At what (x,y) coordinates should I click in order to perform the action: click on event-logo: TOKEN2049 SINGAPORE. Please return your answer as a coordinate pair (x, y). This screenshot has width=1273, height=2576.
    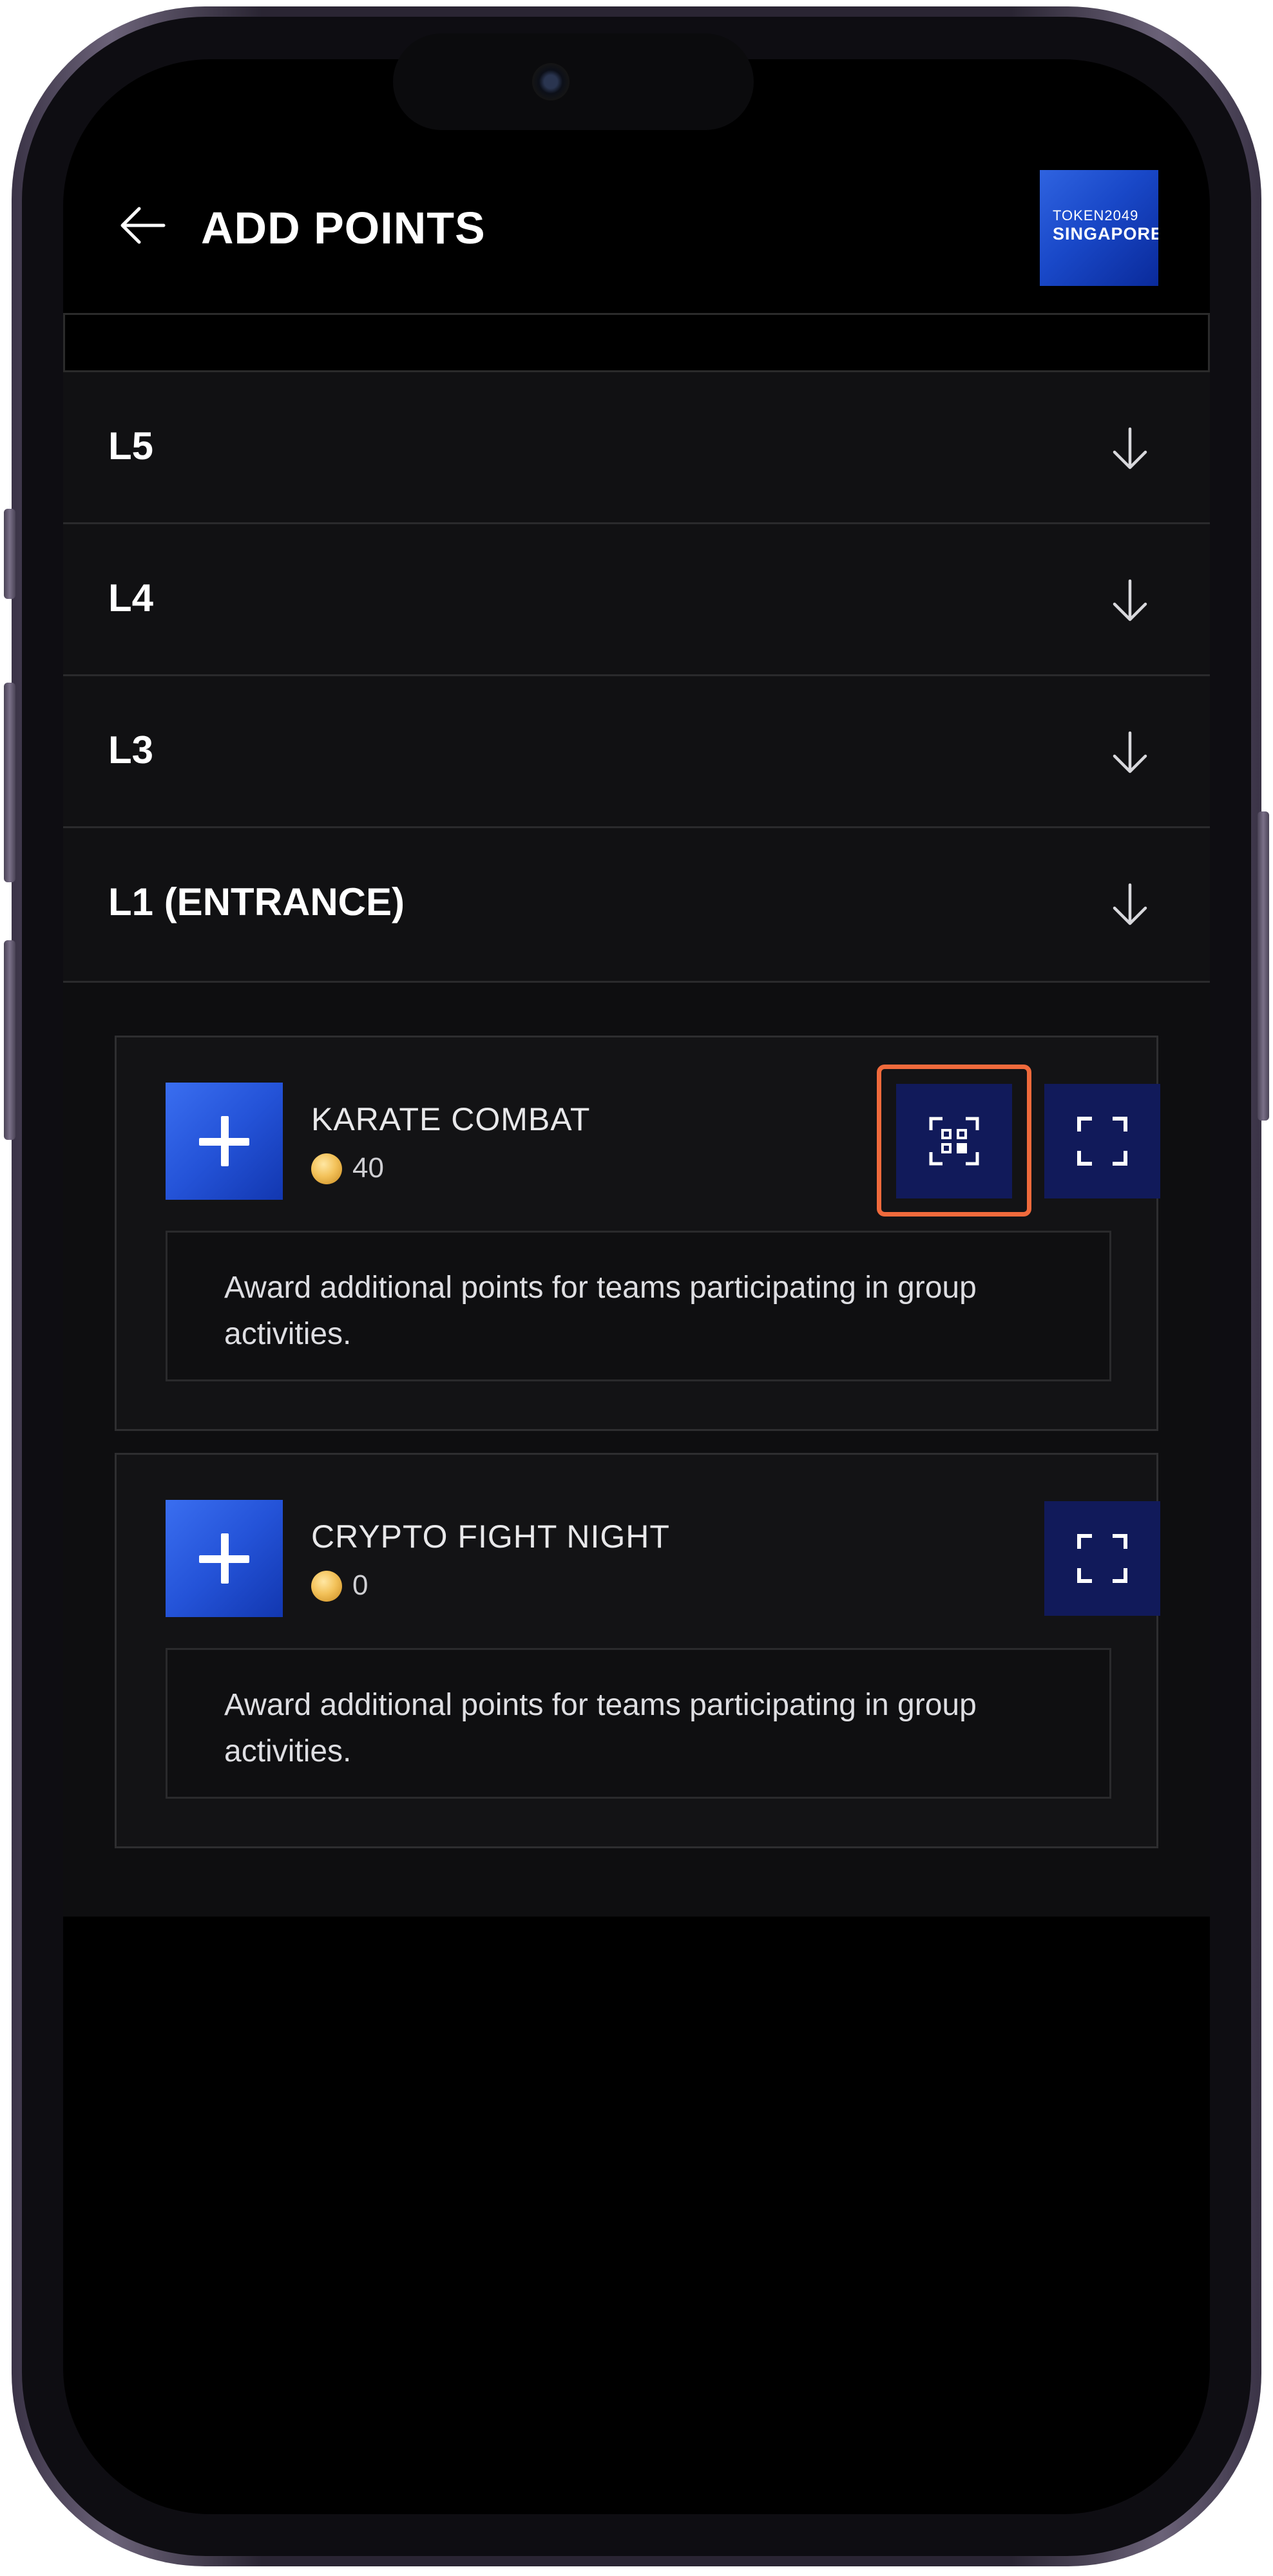
    Looking at the image, I should click on (1099, 228).